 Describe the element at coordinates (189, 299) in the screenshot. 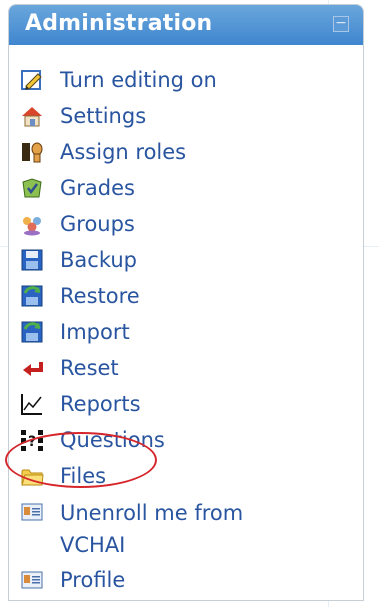

I see `menu-item-restore: Restore` at that location.